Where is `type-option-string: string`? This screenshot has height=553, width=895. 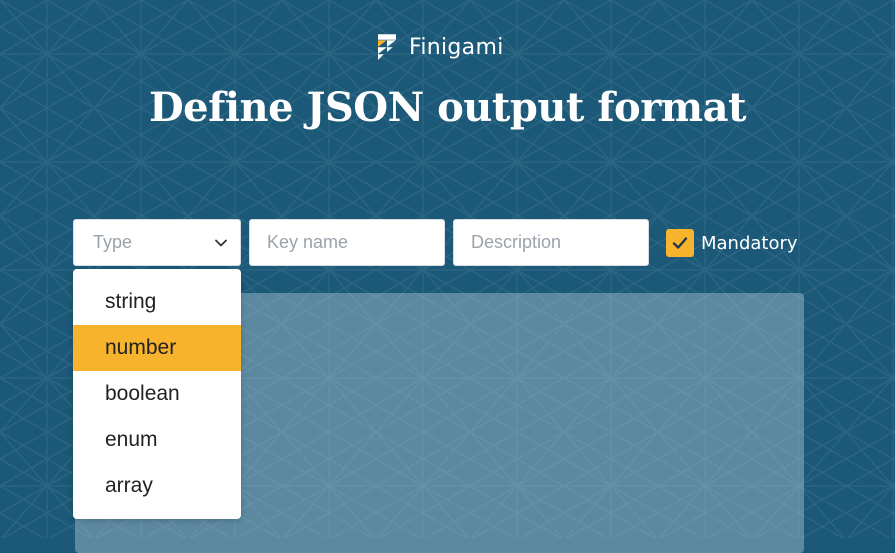 type-option-string: string is located at coordinates (157, 302).